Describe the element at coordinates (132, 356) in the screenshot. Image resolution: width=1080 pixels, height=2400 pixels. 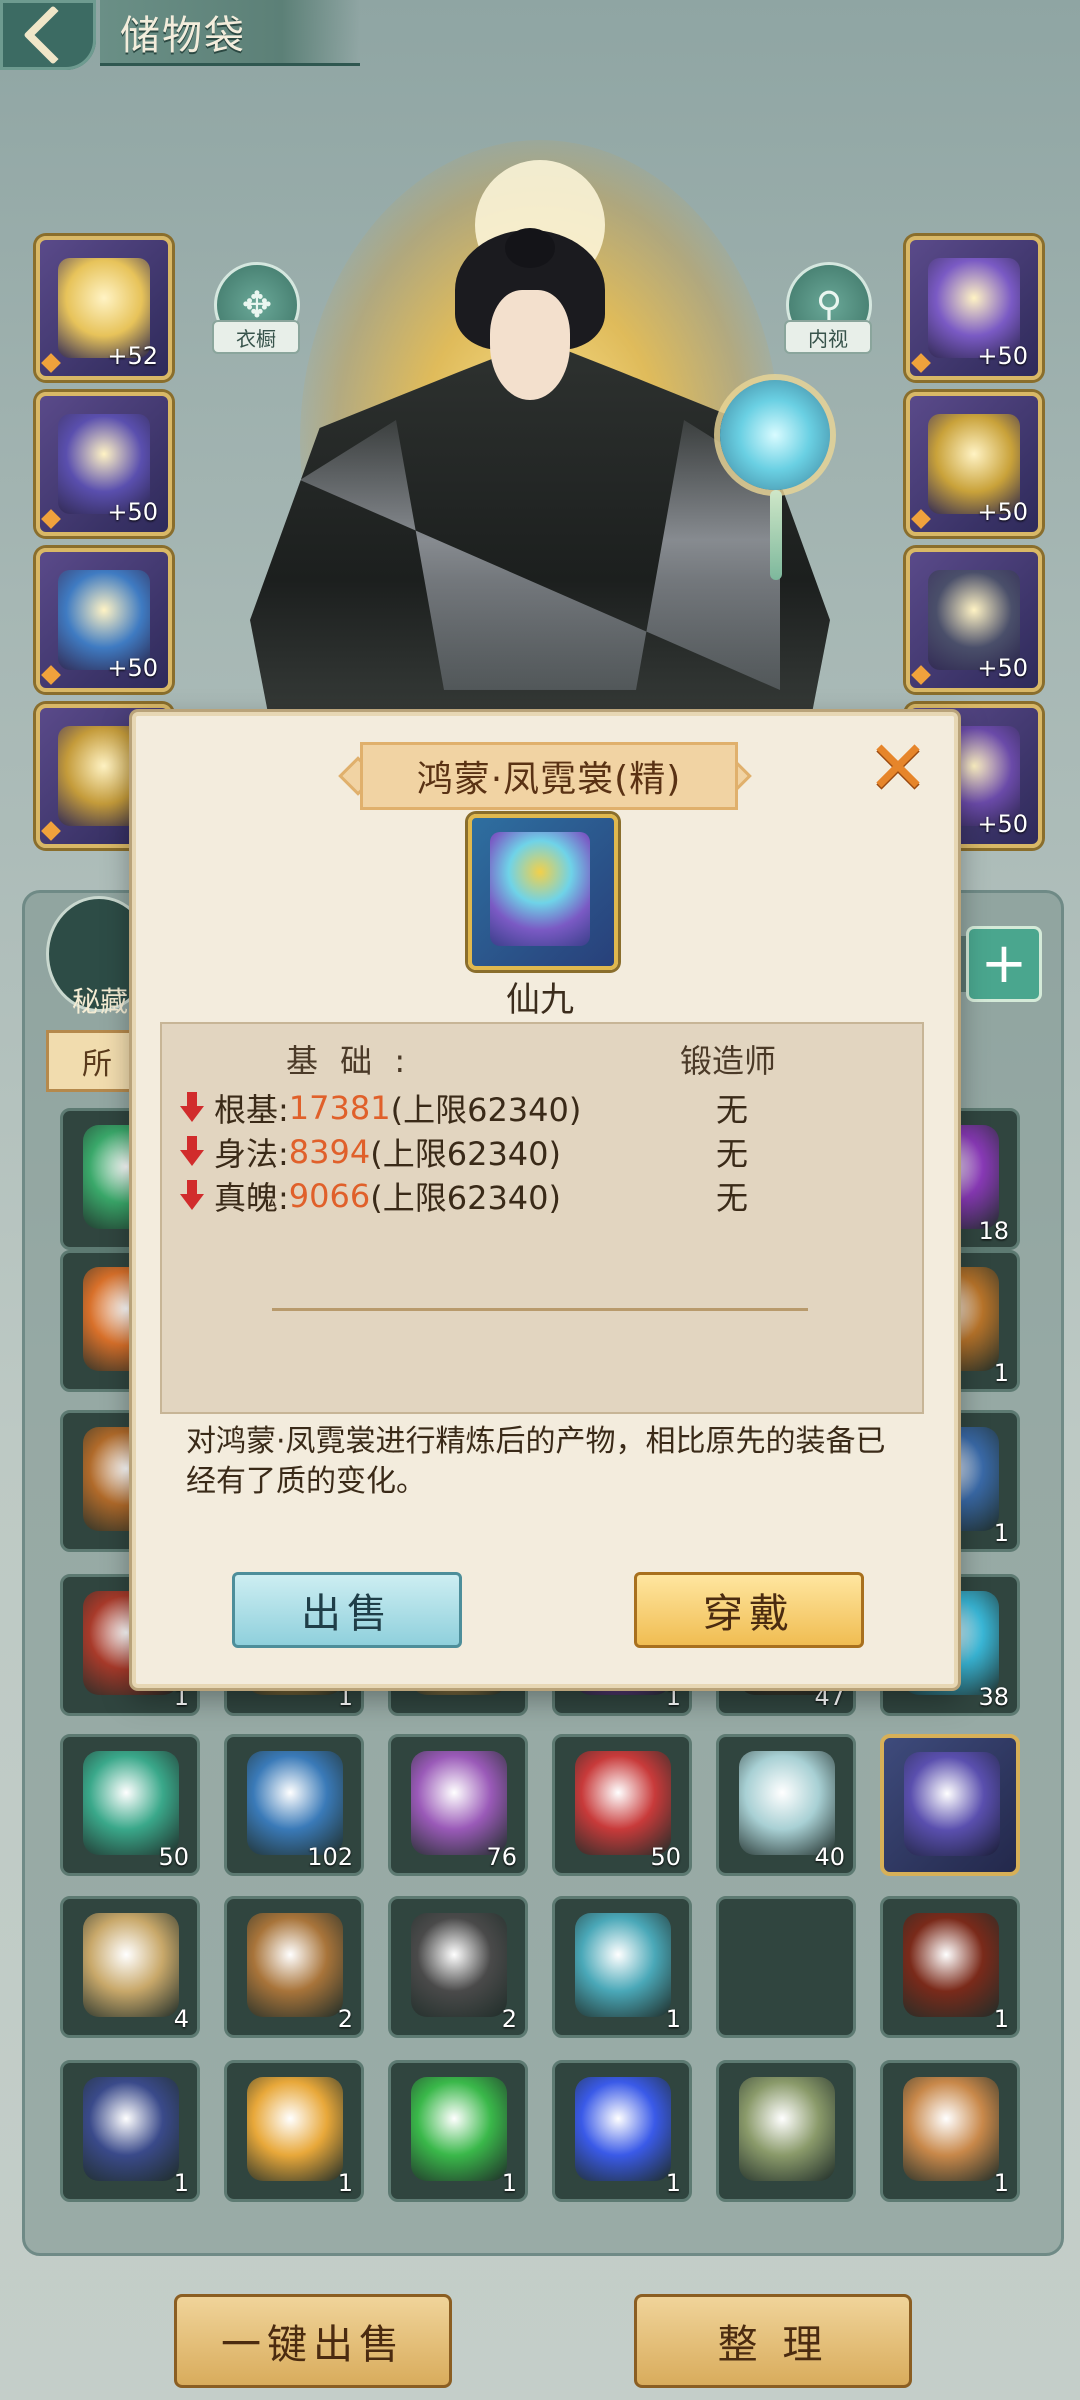
I see `enhance-level: +52` at that location.